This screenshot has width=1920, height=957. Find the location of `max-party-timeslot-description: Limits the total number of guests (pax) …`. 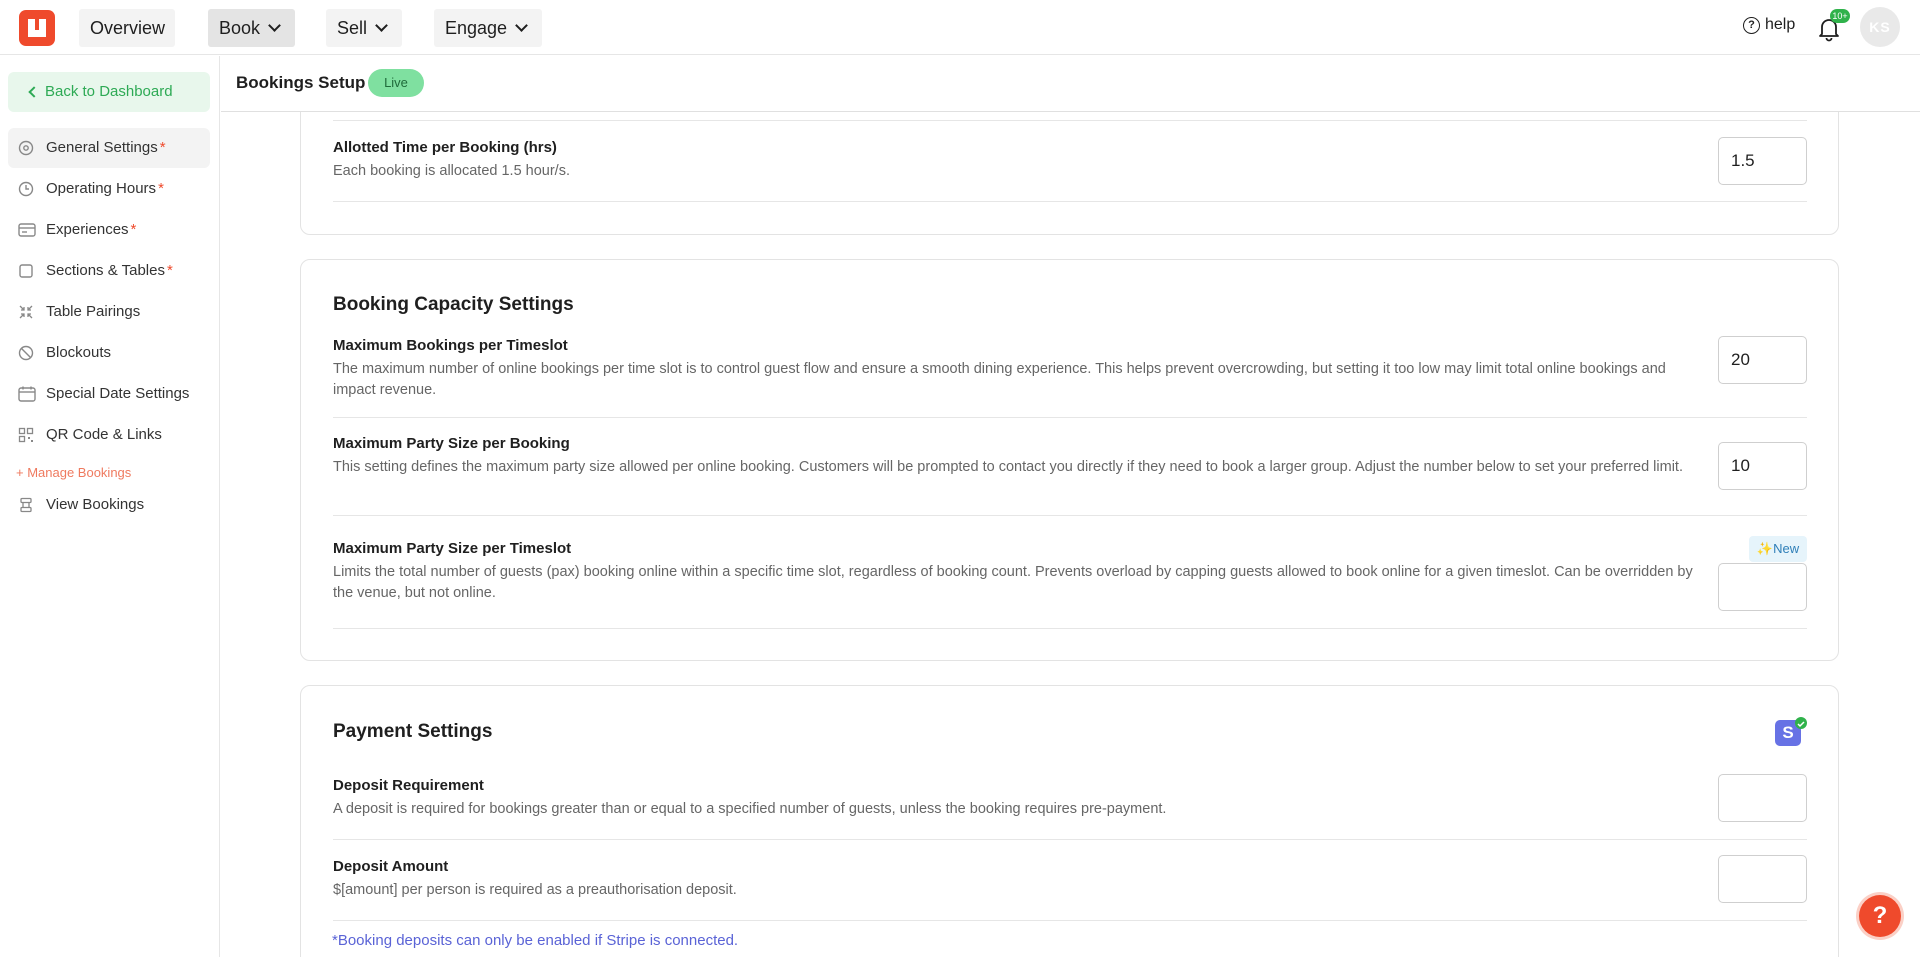

max-party-timeslot-description: Limits the total number of guests (pax) … is located at coordinates (1013, 582).